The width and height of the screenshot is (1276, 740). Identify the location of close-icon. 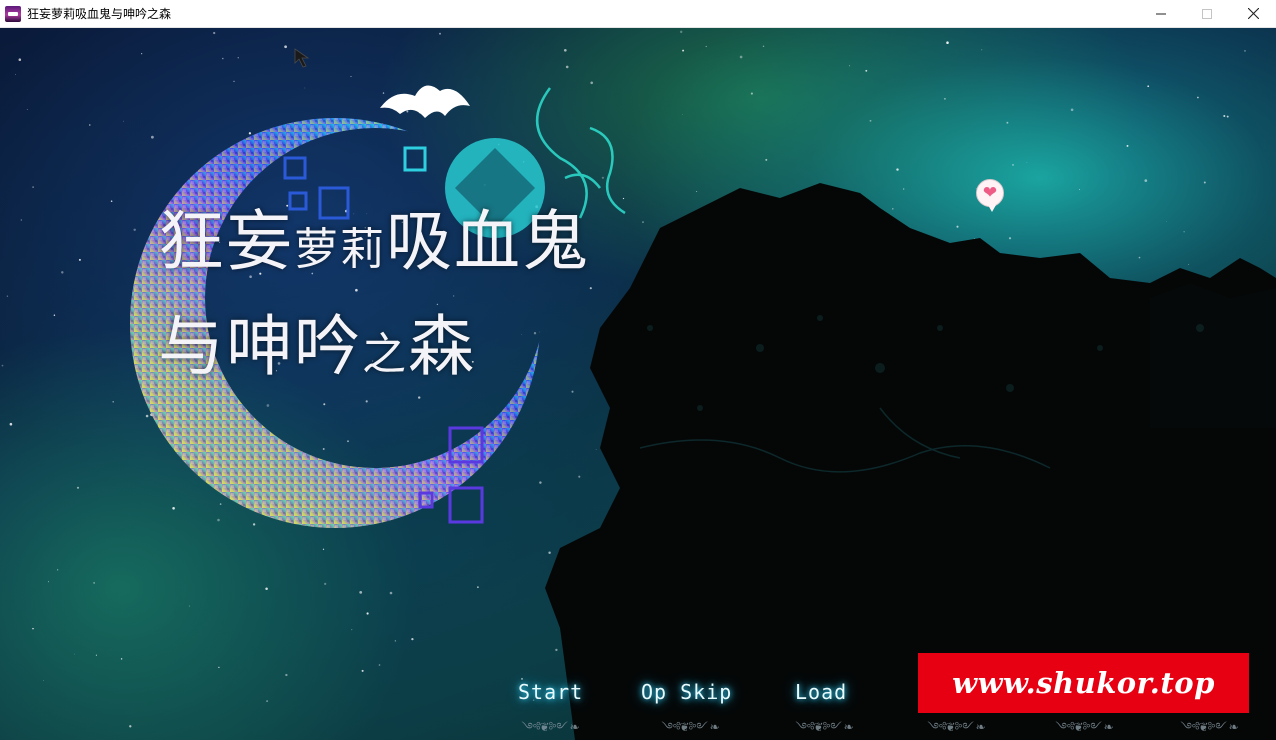
(1253, 13).